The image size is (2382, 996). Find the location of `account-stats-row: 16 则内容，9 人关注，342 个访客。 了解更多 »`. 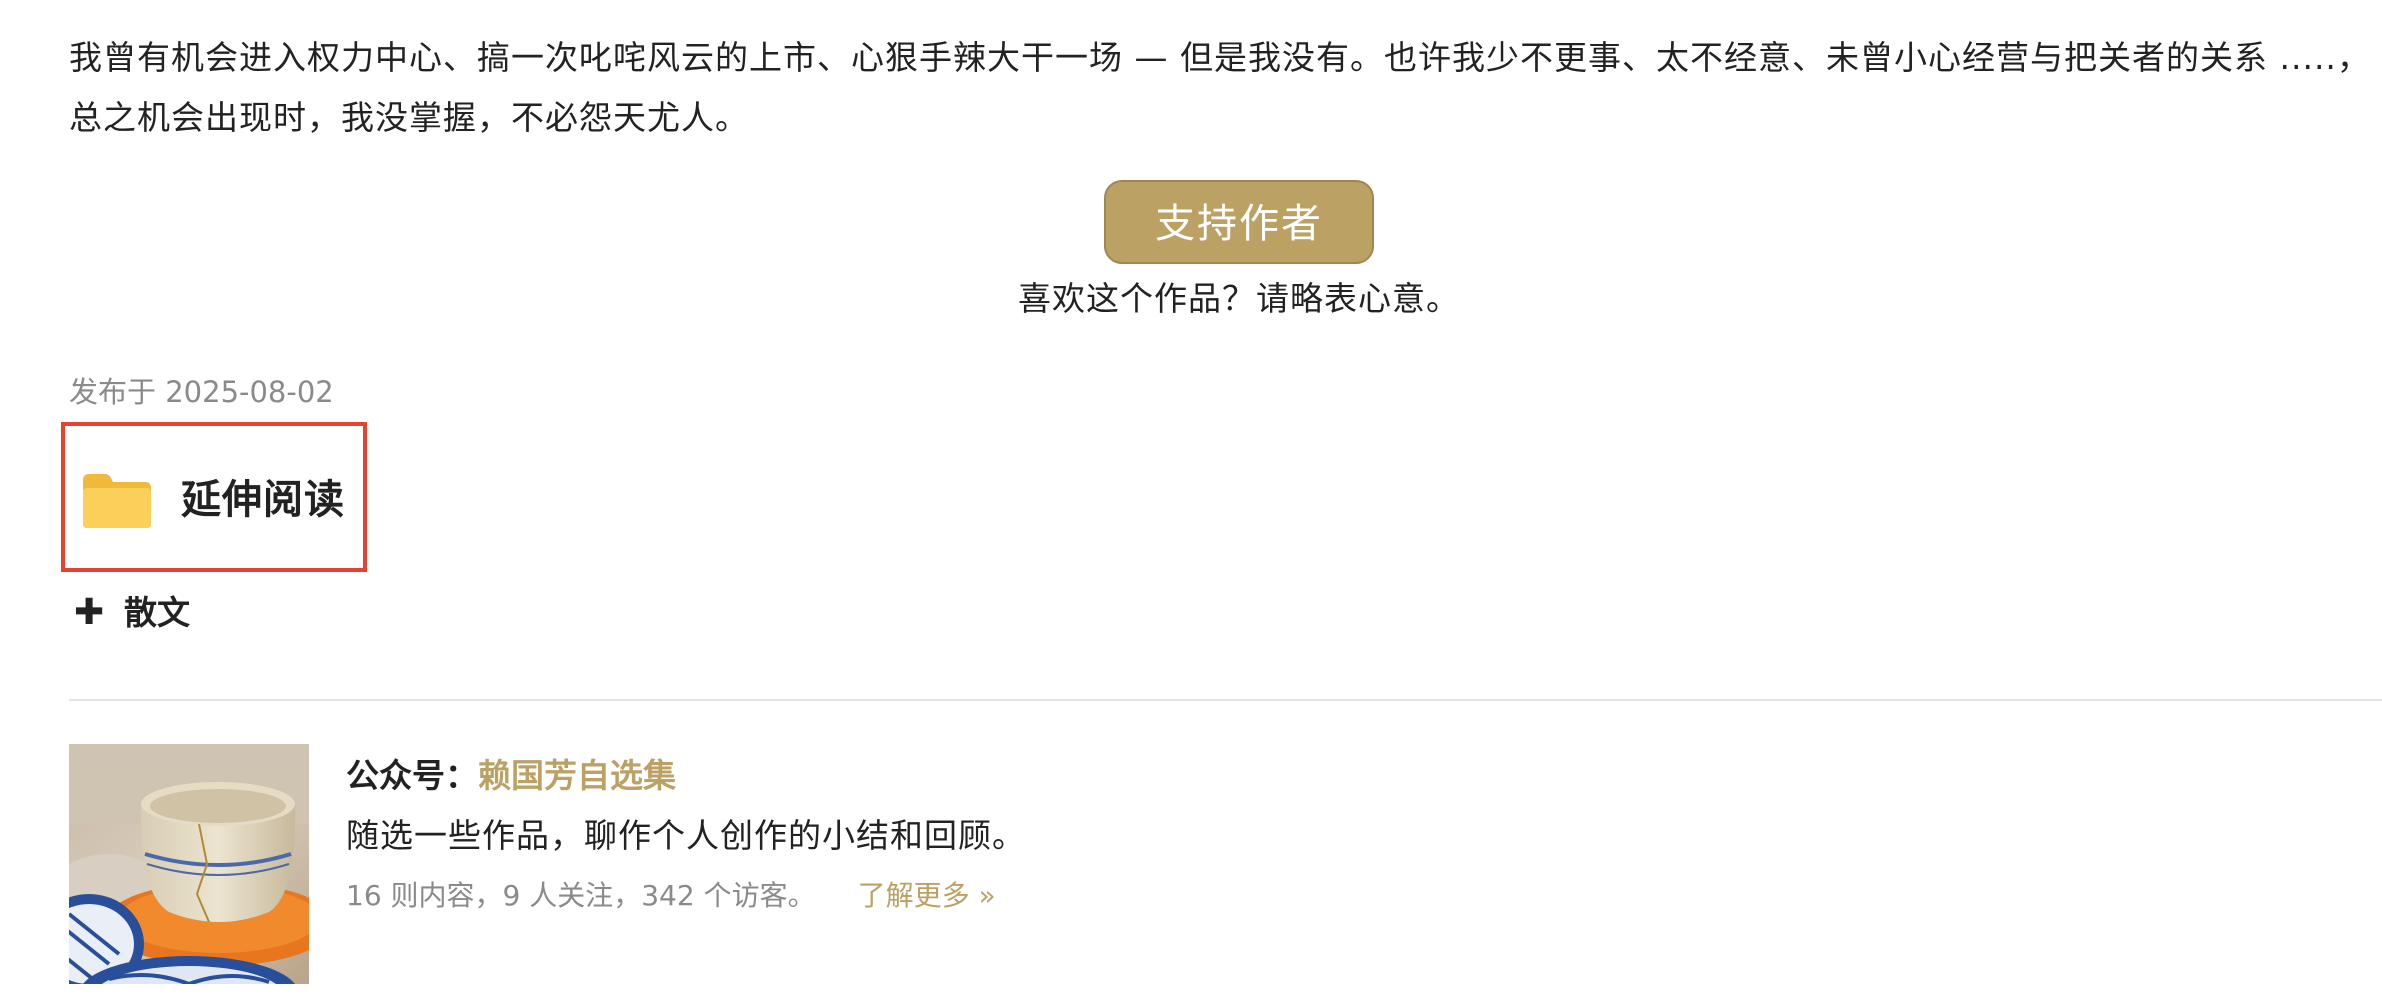

account-stats-row: 16 则内容，9 人关注，342 个访客。 了解更多 » is located at coordinates (671, 896).